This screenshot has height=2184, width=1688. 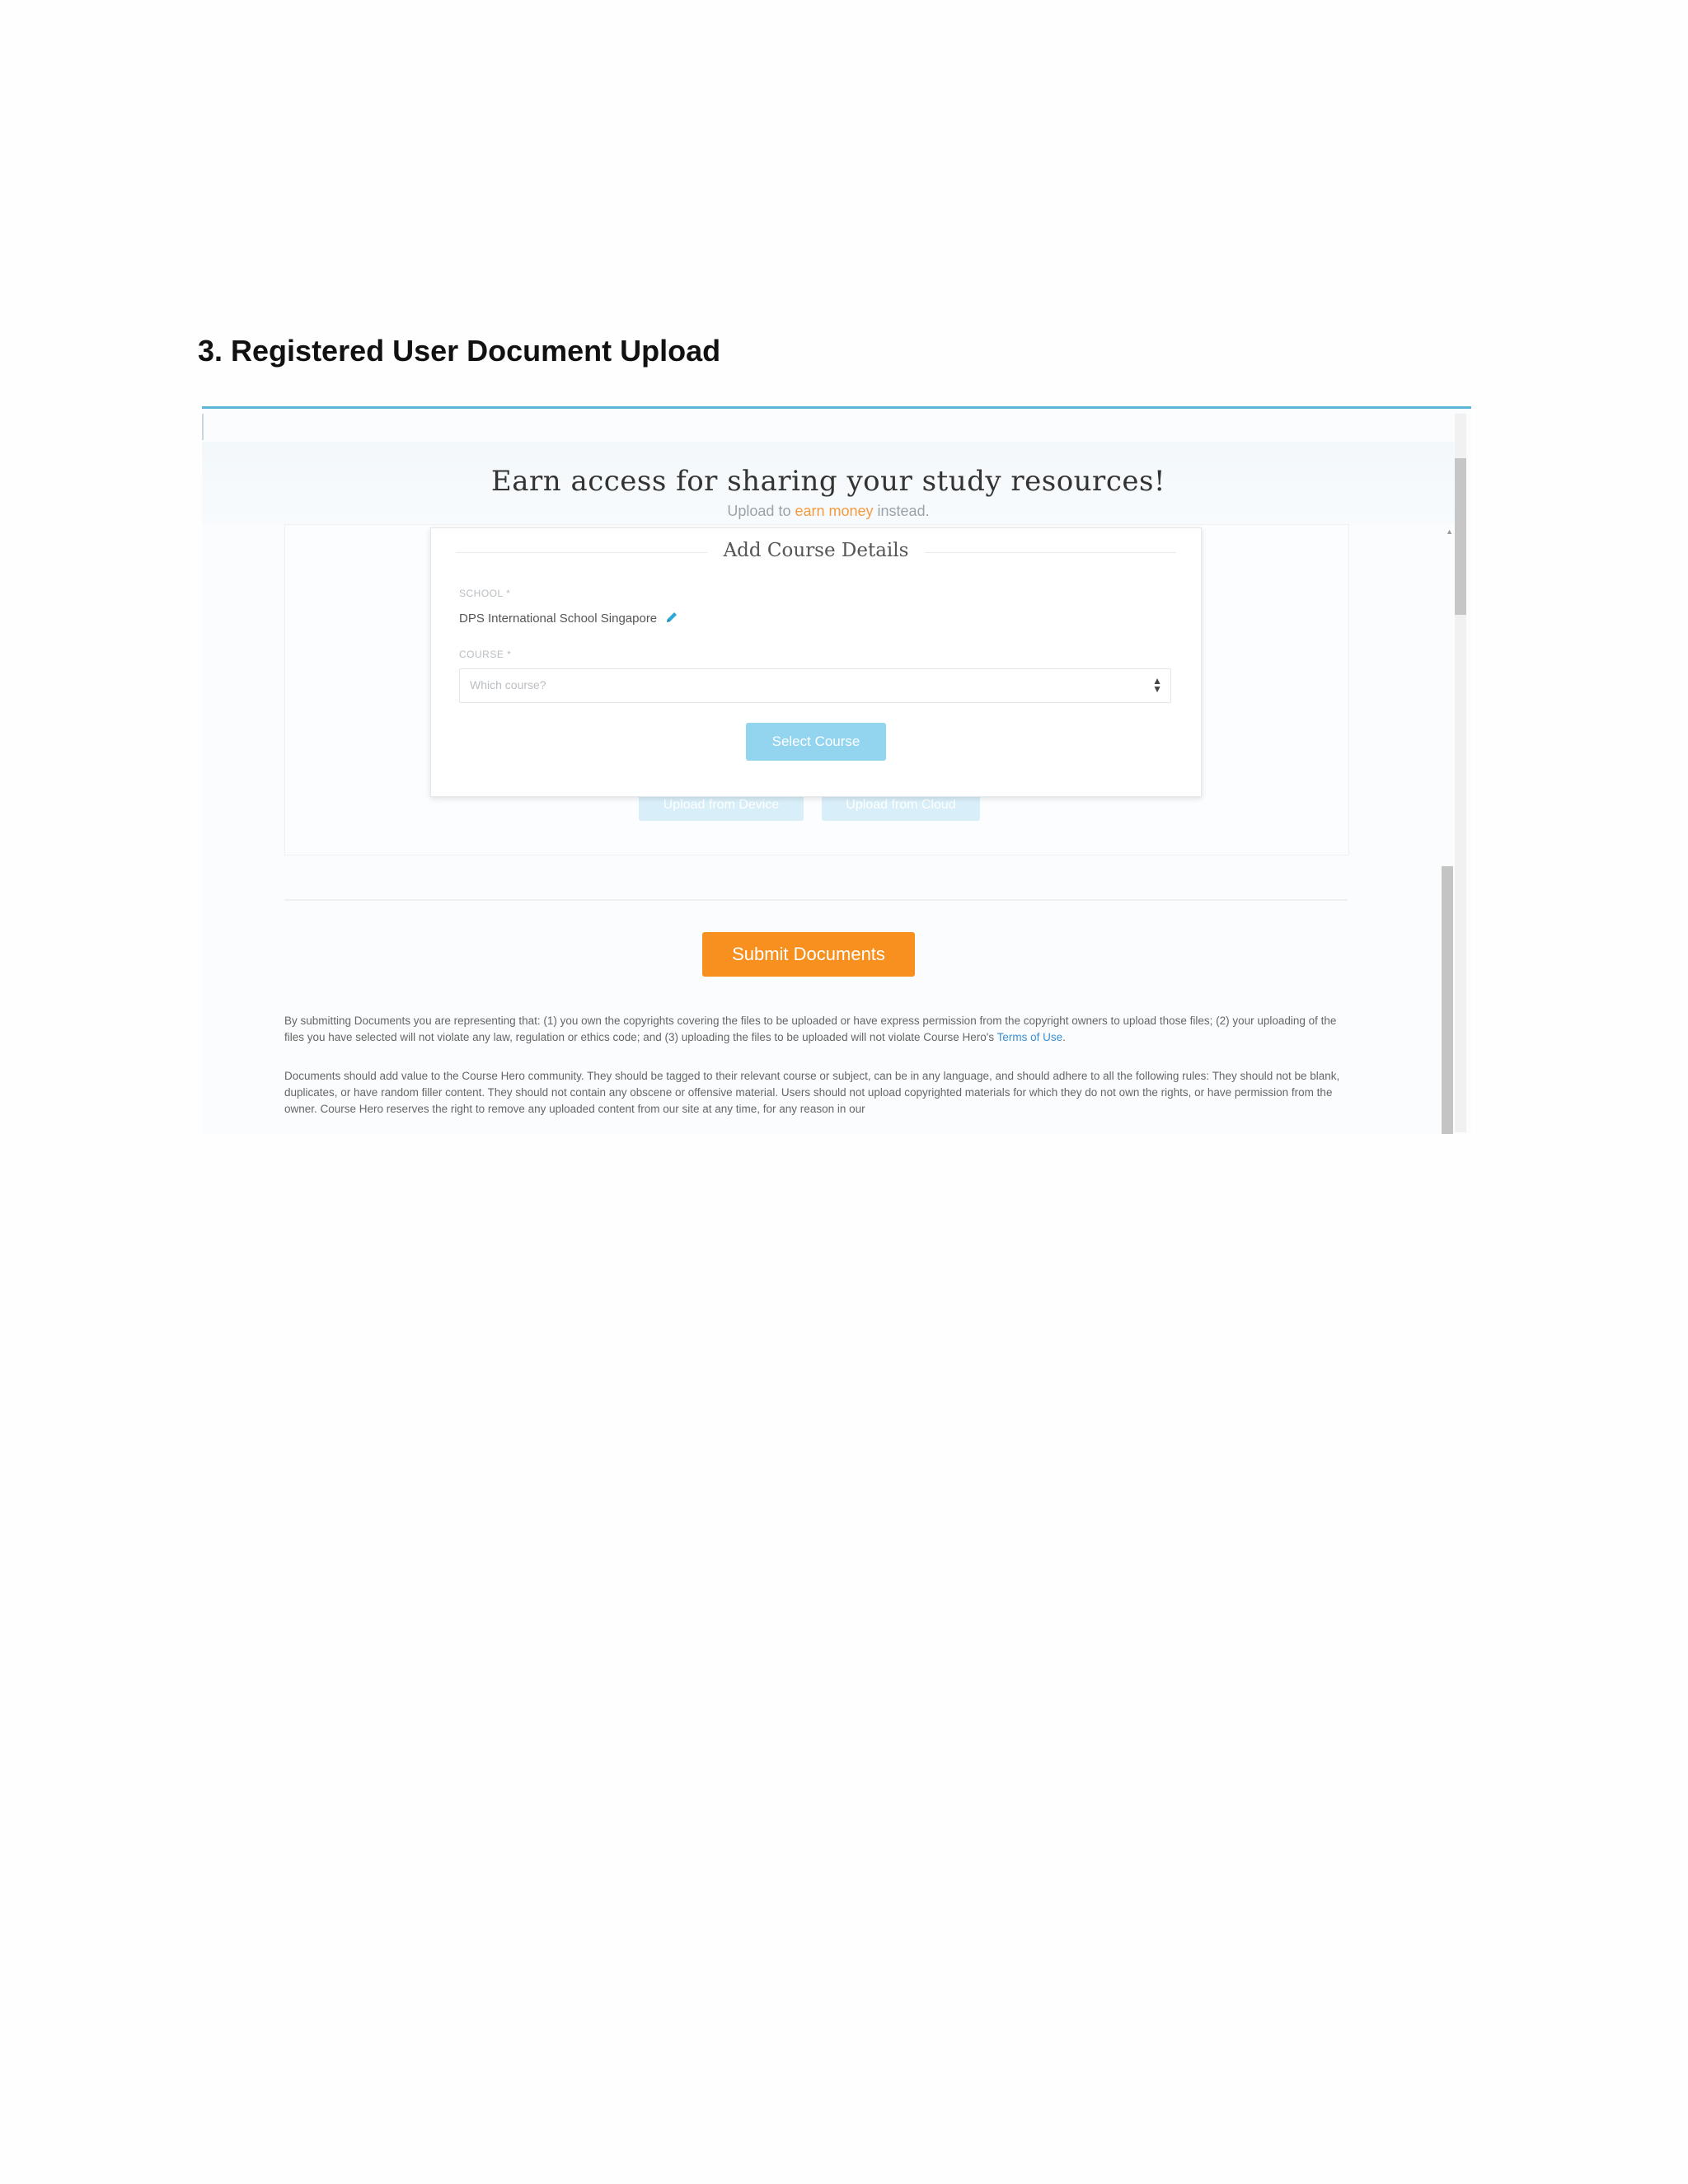 I want to click on school-value: DPS International School Singapore, so click(x=569, y=619).